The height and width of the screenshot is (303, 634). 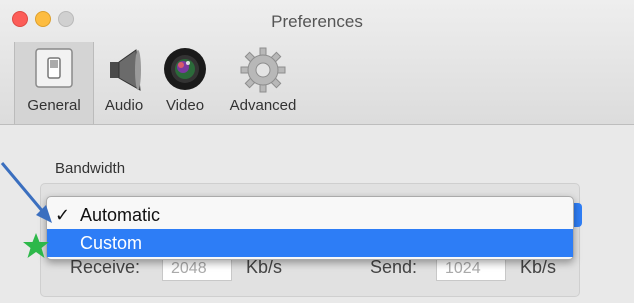 I want to click on gear-icon, so click(x=263, y=72).